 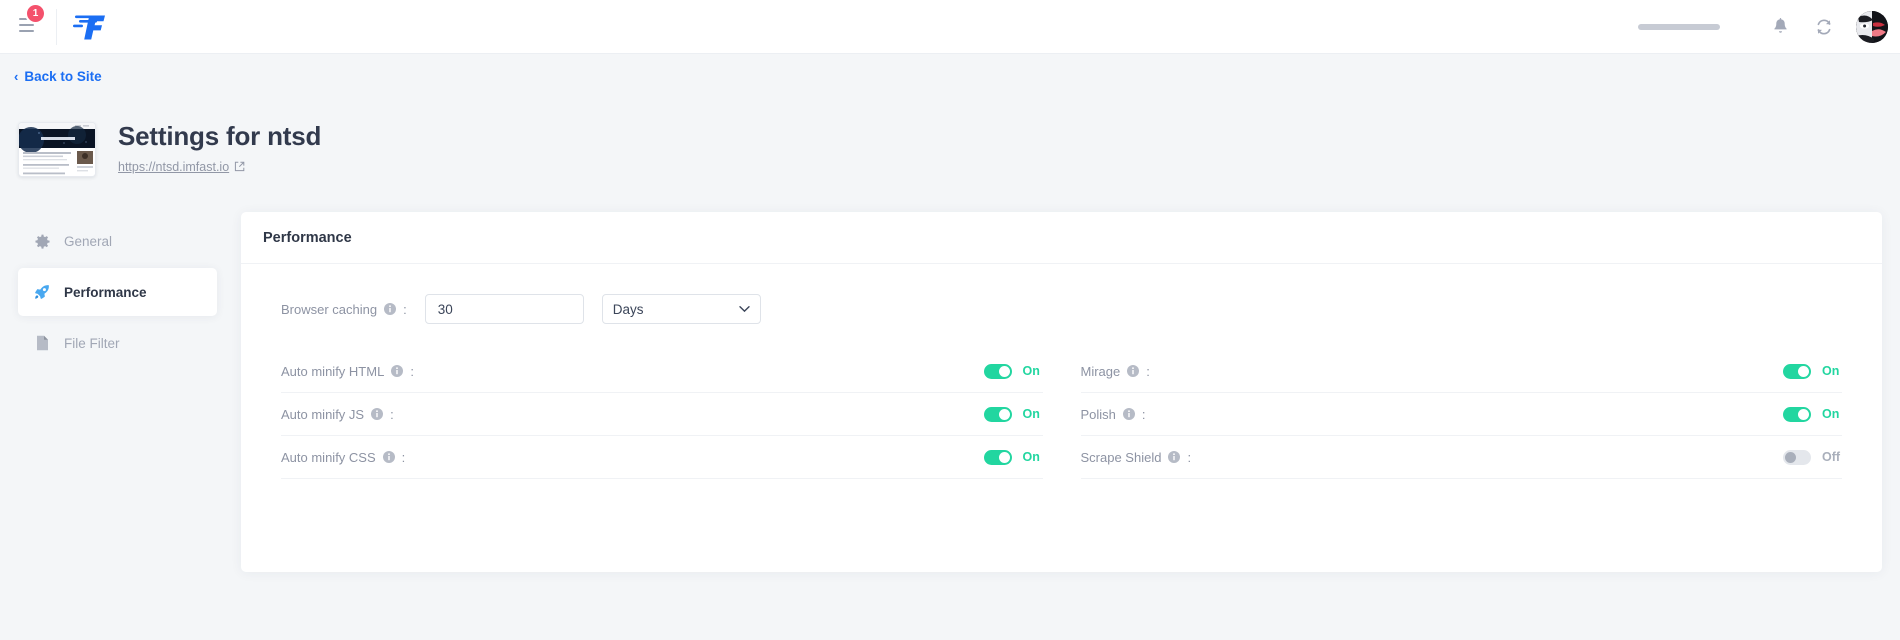 I want to click on row-label: Auto minify HTML :, so click(x=347, y=371).